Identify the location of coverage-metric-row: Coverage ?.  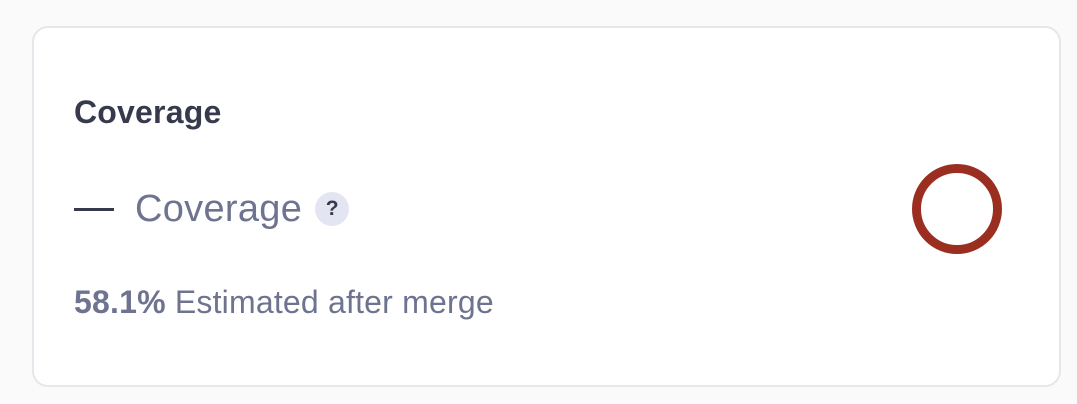
(212, 209).